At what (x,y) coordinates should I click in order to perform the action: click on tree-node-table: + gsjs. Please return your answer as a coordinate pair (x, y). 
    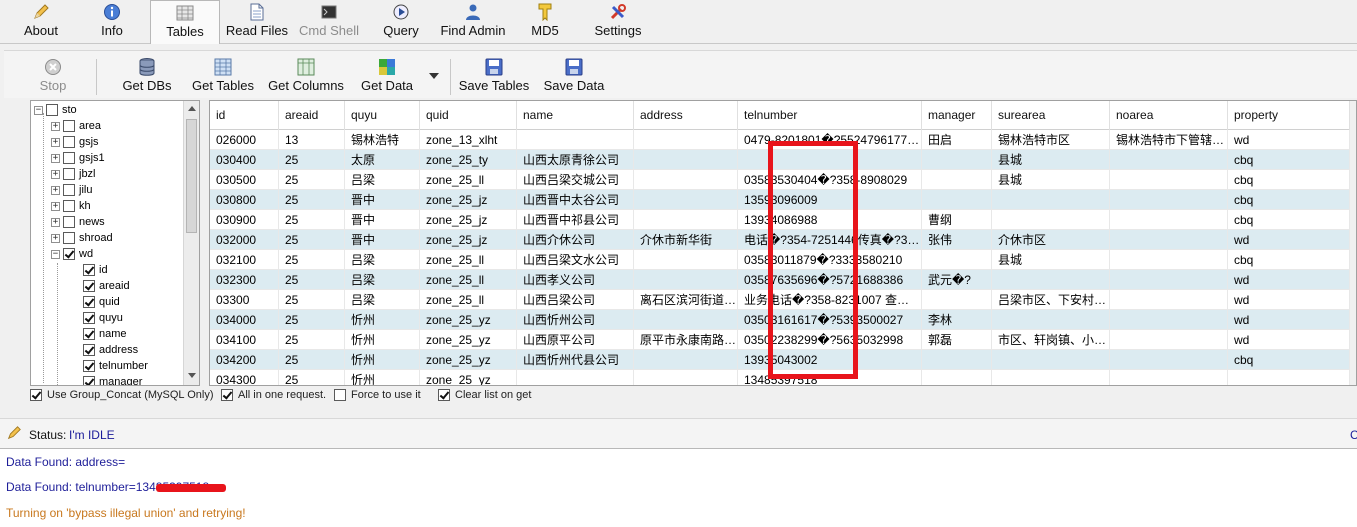
    Looking at the image, I should click on (75, 142).